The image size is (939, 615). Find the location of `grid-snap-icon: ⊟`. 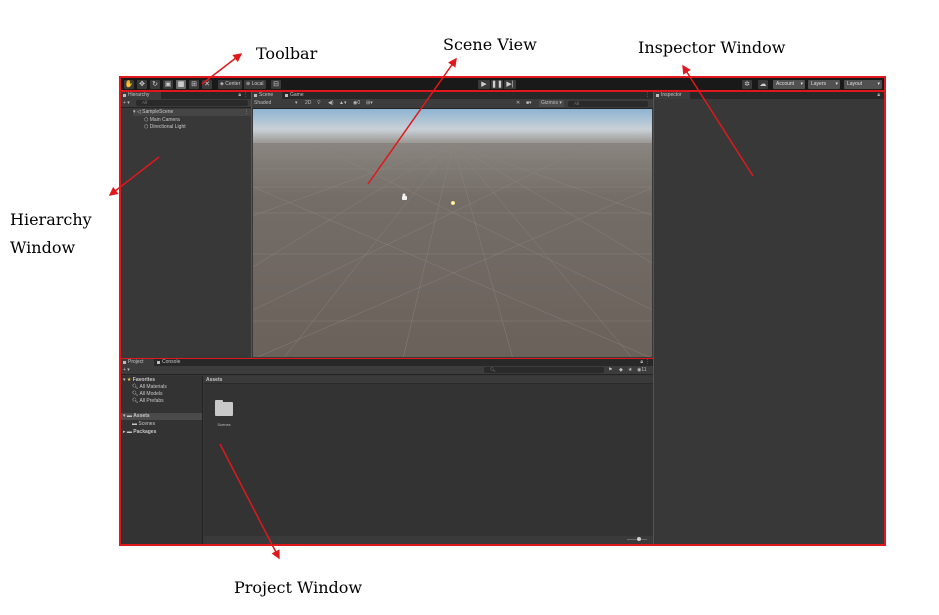

grid-snap-icon: ⊟ is located at coordinates (276, 84).